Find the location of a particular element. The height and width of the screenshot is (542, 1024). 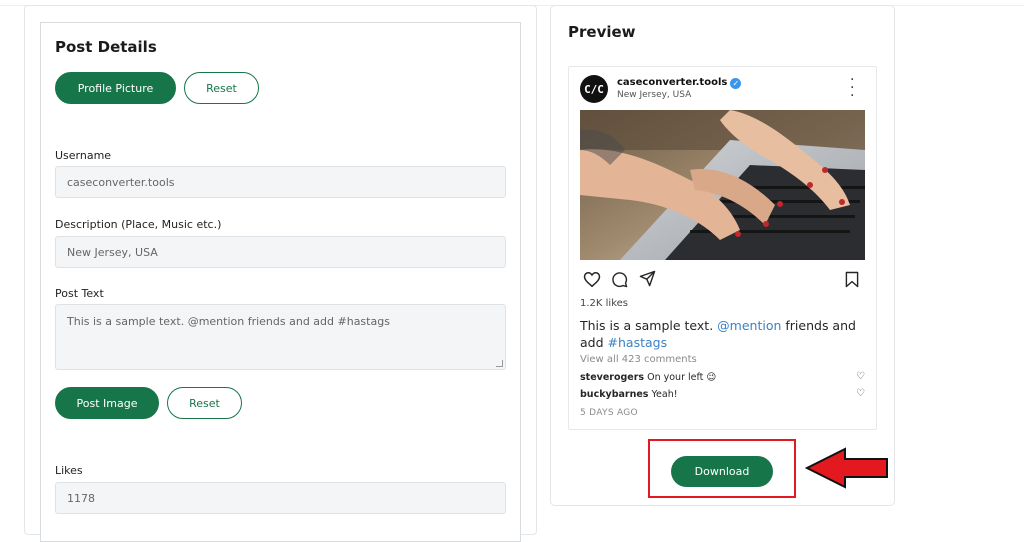

description-label: Description (Place, Music etc.) is located at coordinates (138, 224).